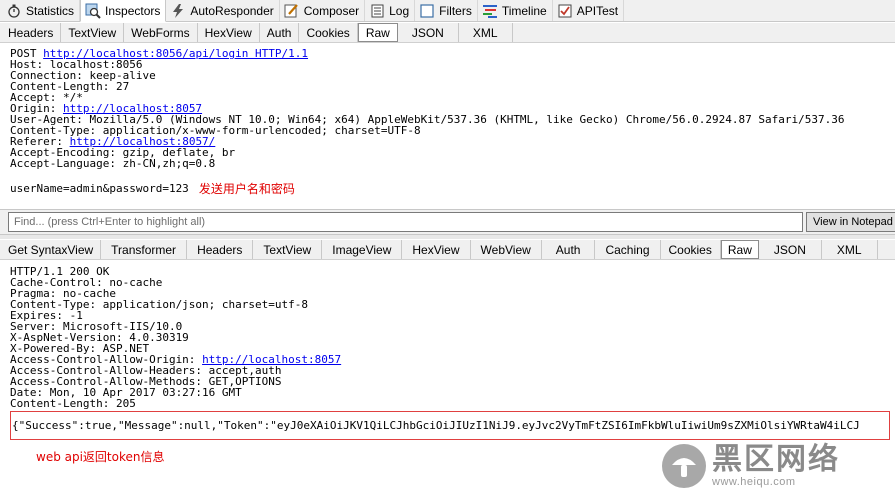 Image resolution: width=895 pixels, height=491 pixels. Describe the element at coordinates (362, 249) in the screenshot. I see `response-tab-imageview: ImageView` at that location.